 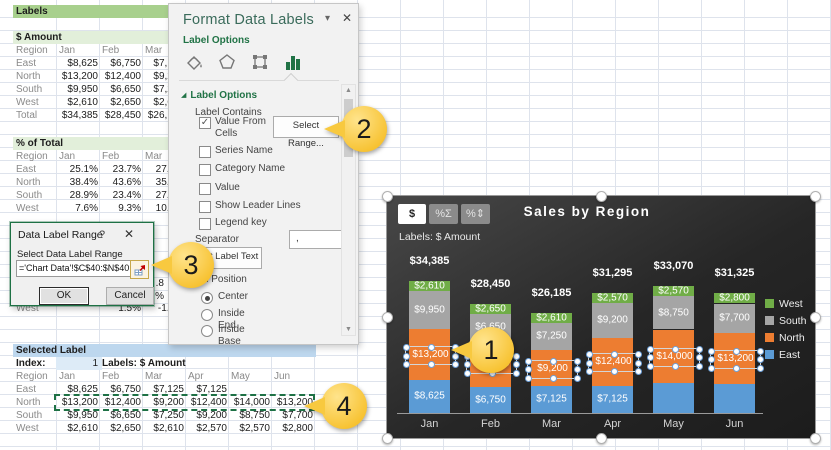 What do you see at coordinates (79, 208) in the screenshot?
I see `sheet-cell: 7.6%` at bounding box center [79, 208].